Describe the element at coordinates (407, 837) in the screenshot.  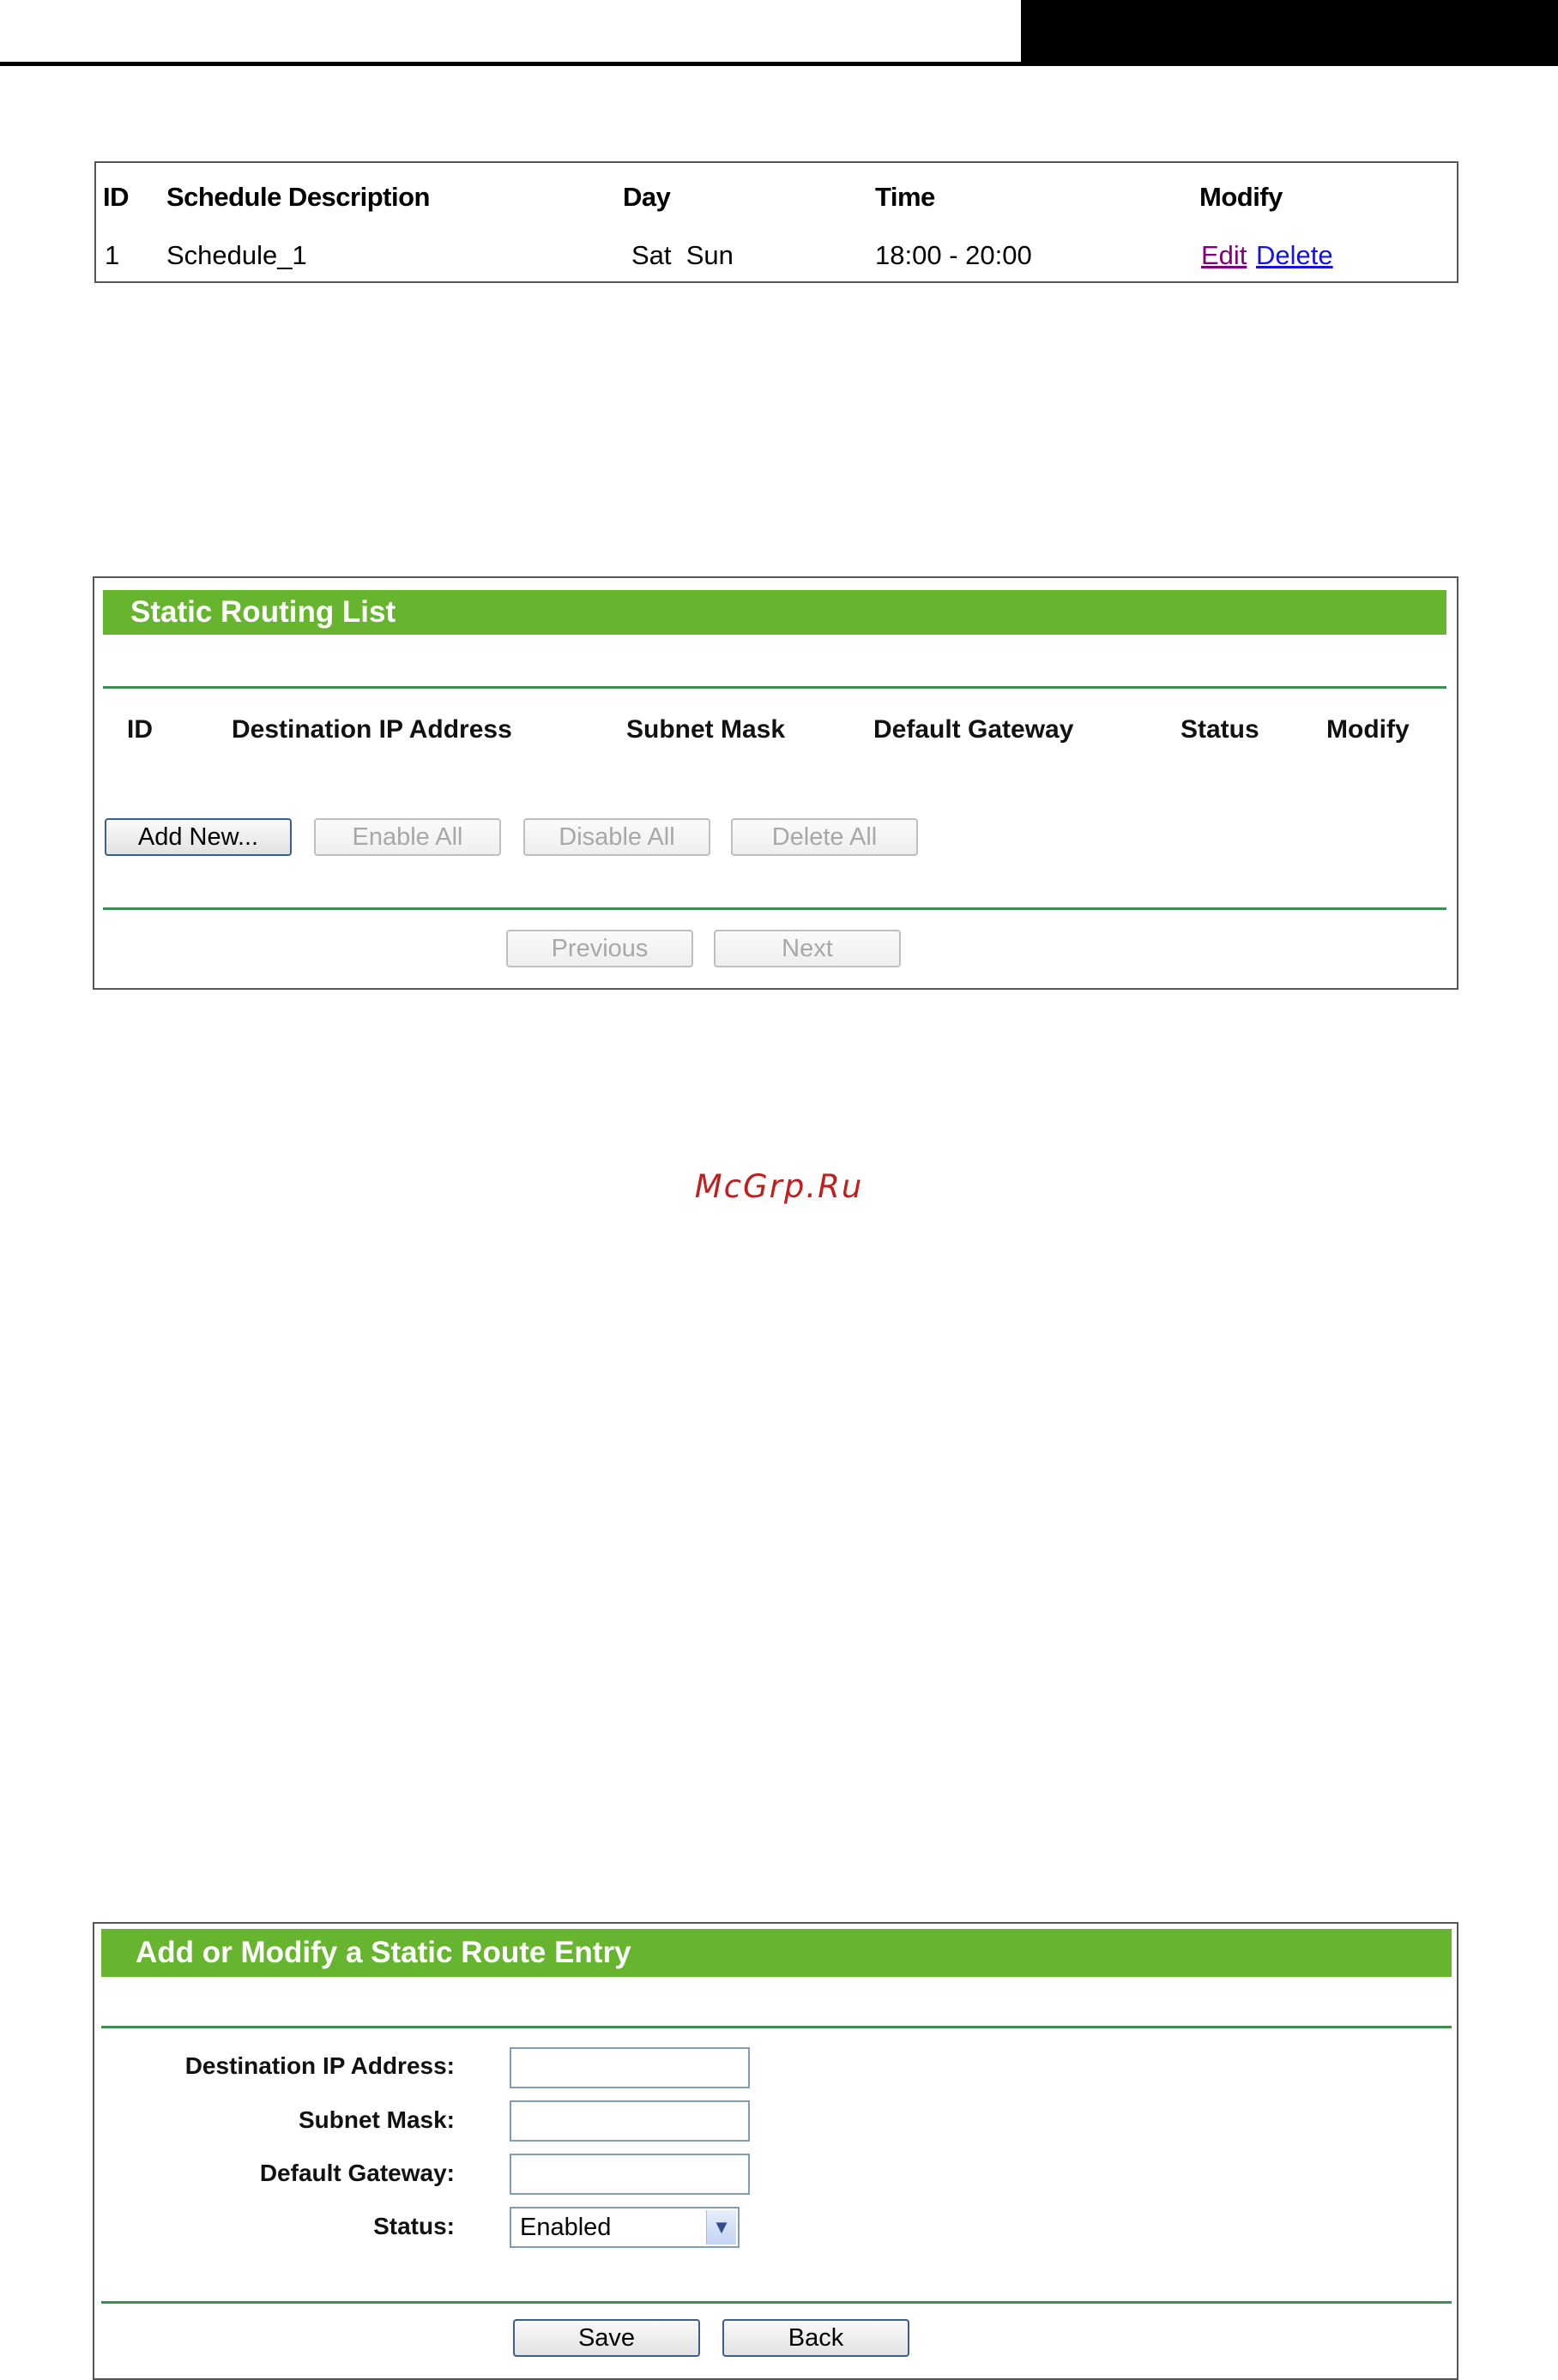
I see `enable-all-button: Enable All` at that location.